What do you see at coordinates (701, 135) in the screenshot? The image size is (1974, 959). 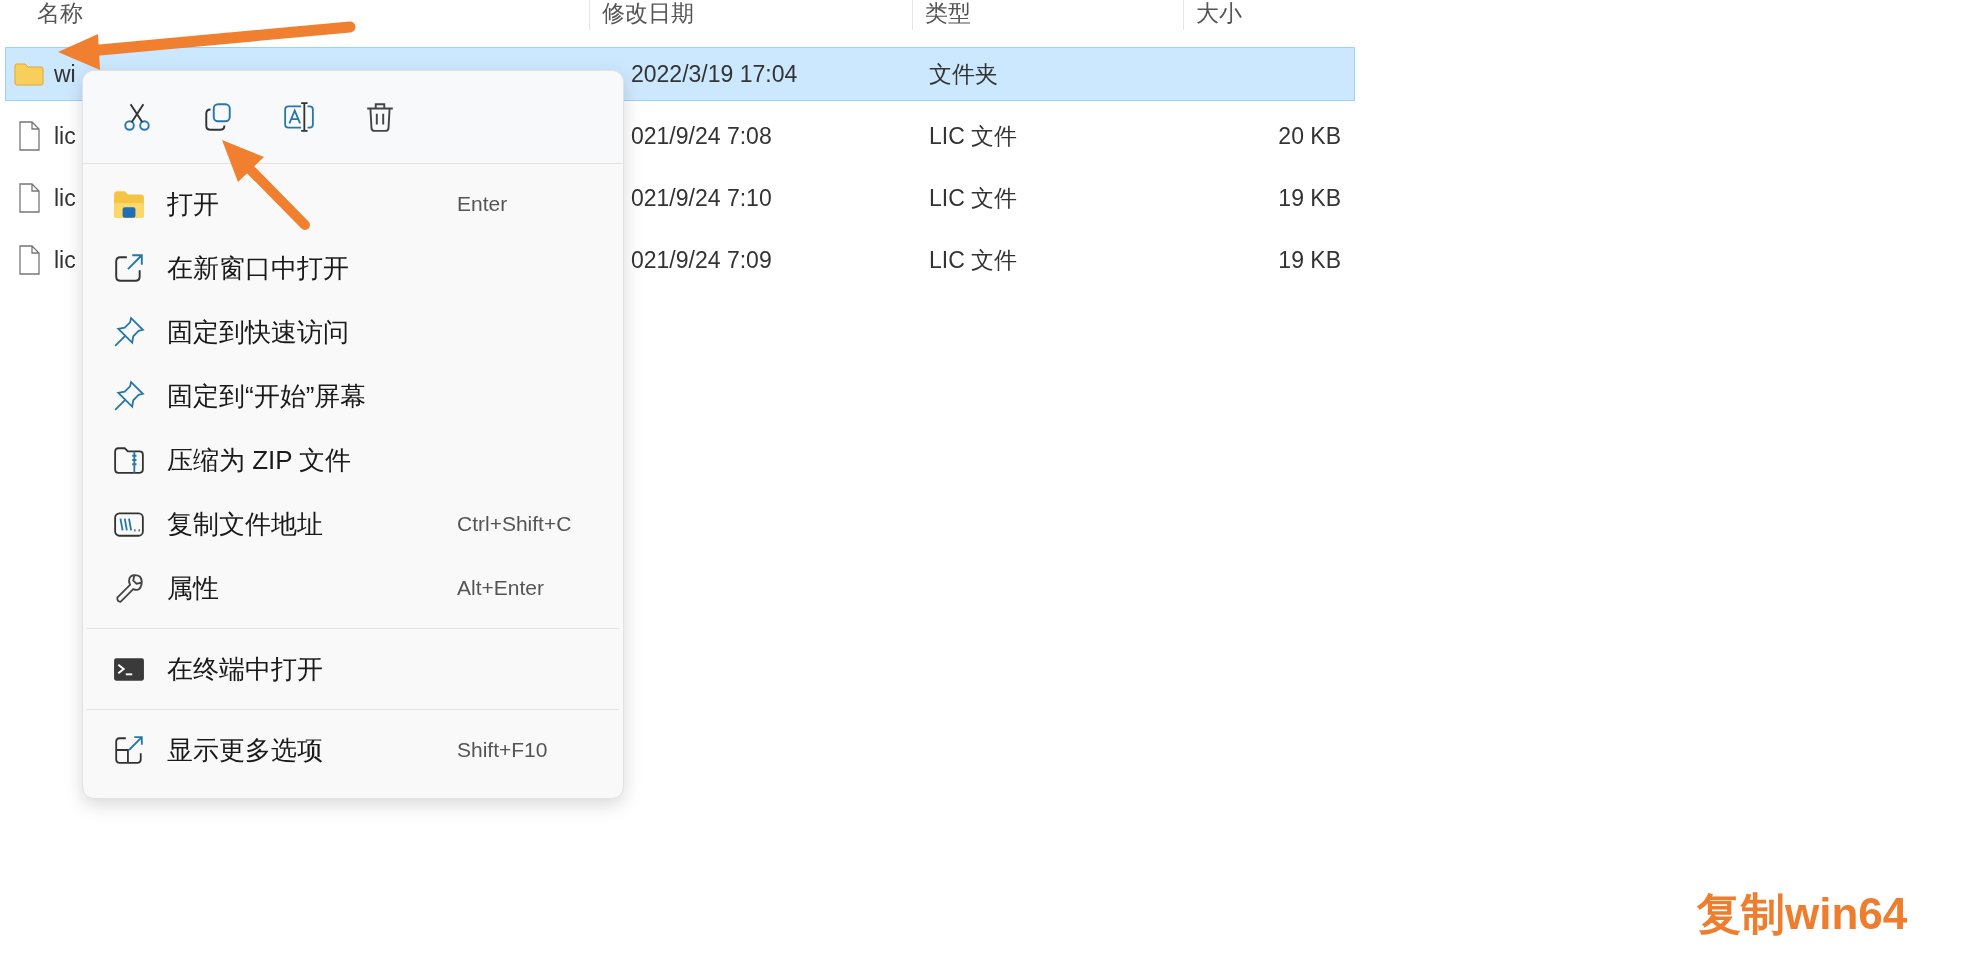 I see `date-text: 021/9/24 7:08` at bounding box center [701, 135].